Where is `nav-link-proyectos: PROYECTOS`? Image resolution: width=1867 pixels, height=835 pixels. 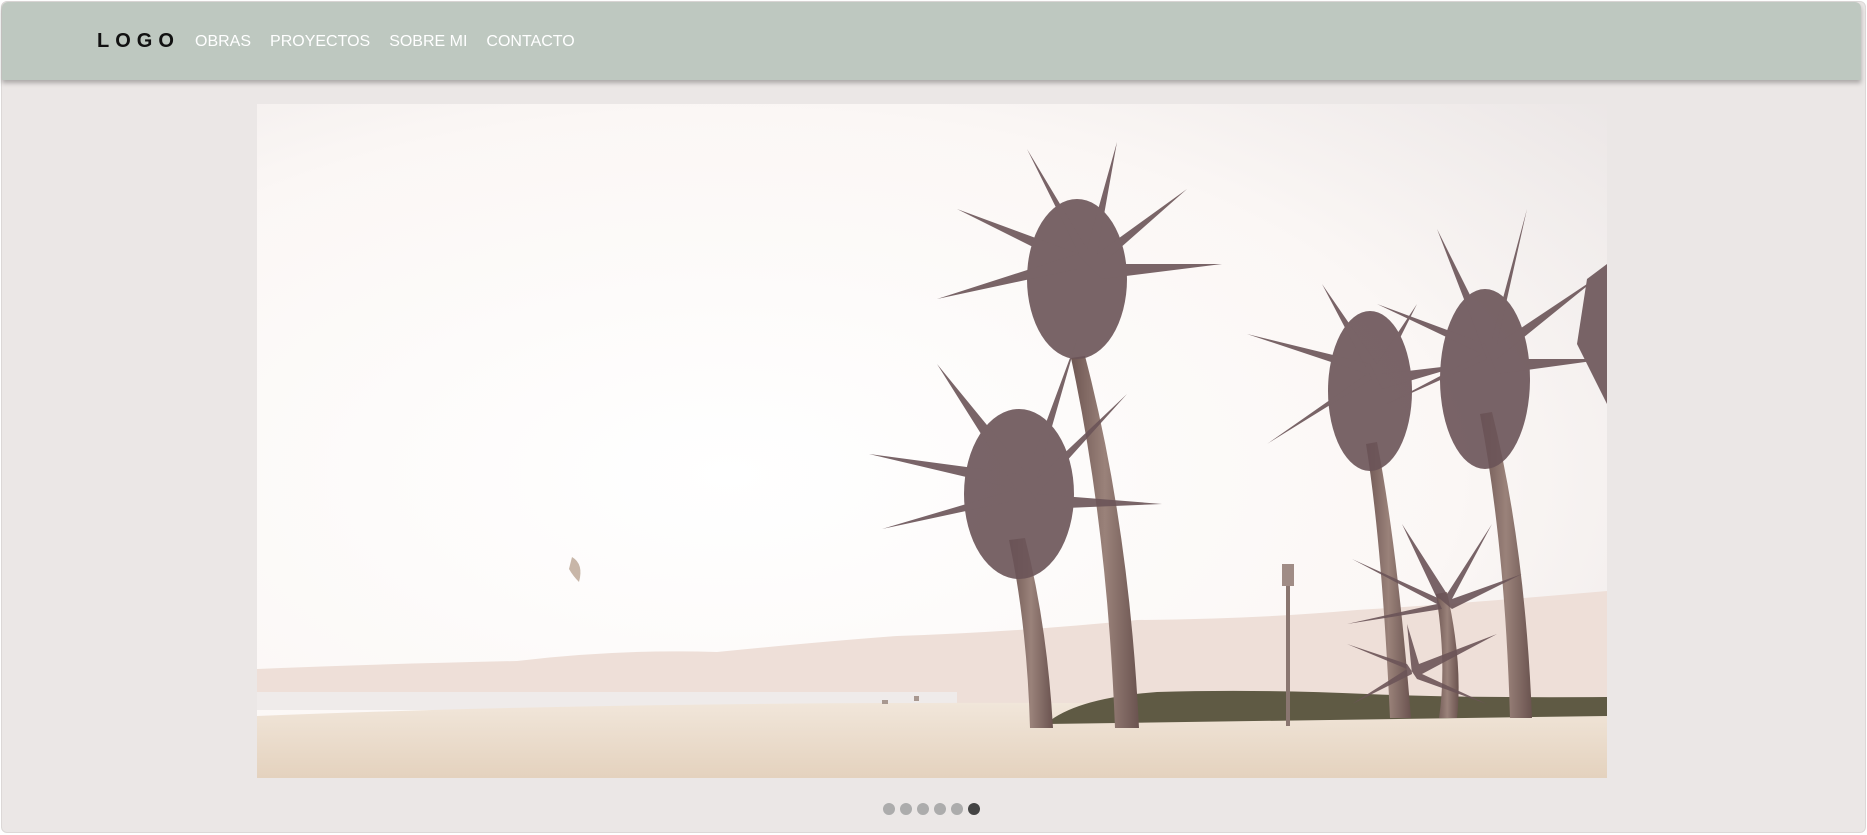 nav-link-proyectos: PROYECTOS is located at coordinates (320, 42).